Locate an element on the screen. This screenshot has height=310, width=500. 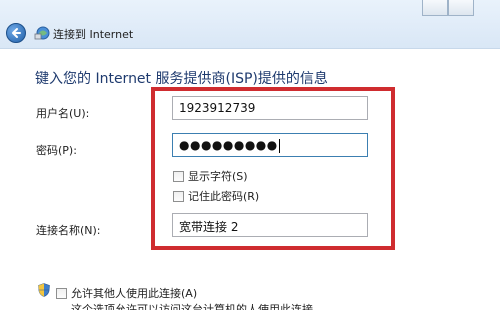
network-connection-icon is located at coordinates (42, 33).